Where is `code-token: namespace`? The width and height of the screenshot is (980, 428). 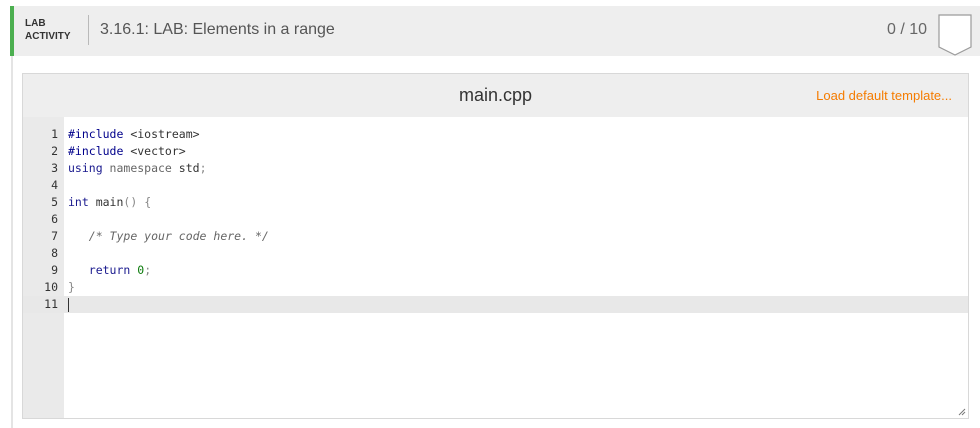 code-token: namespace is located at coordinates (137, 168).